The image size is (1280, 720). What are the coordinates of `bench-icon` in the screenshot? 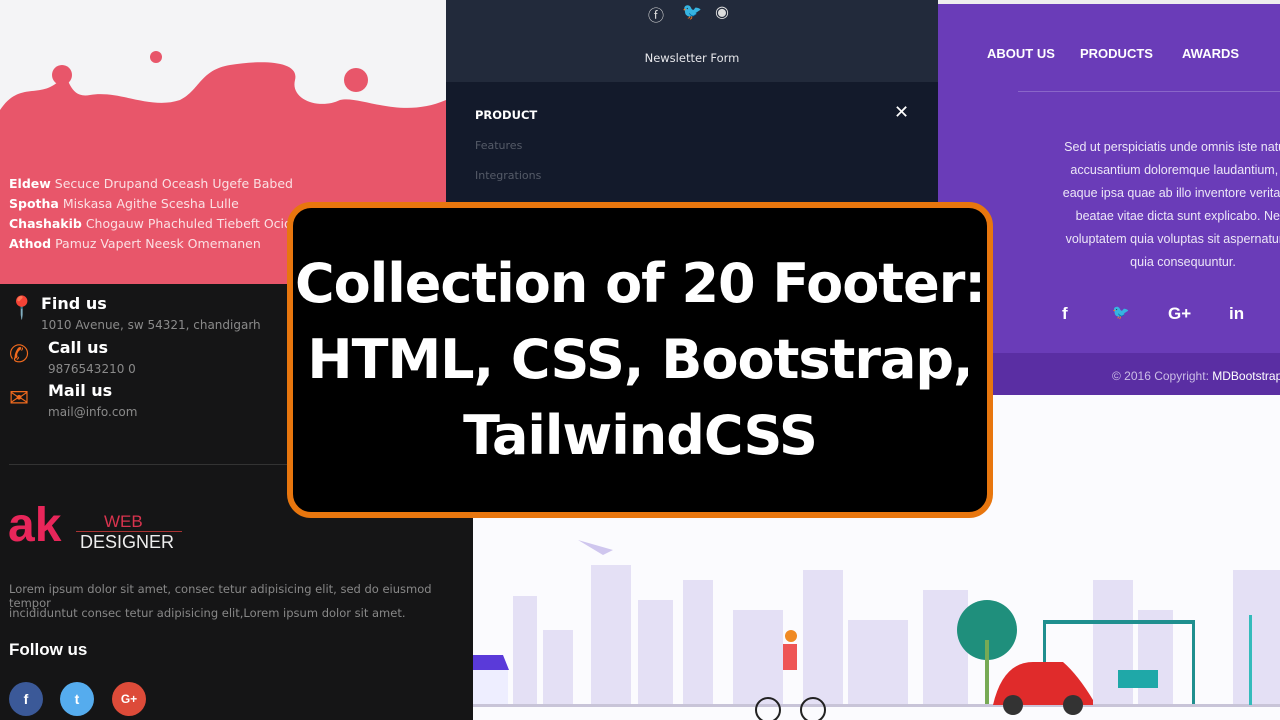 It's located at (1138, 679).